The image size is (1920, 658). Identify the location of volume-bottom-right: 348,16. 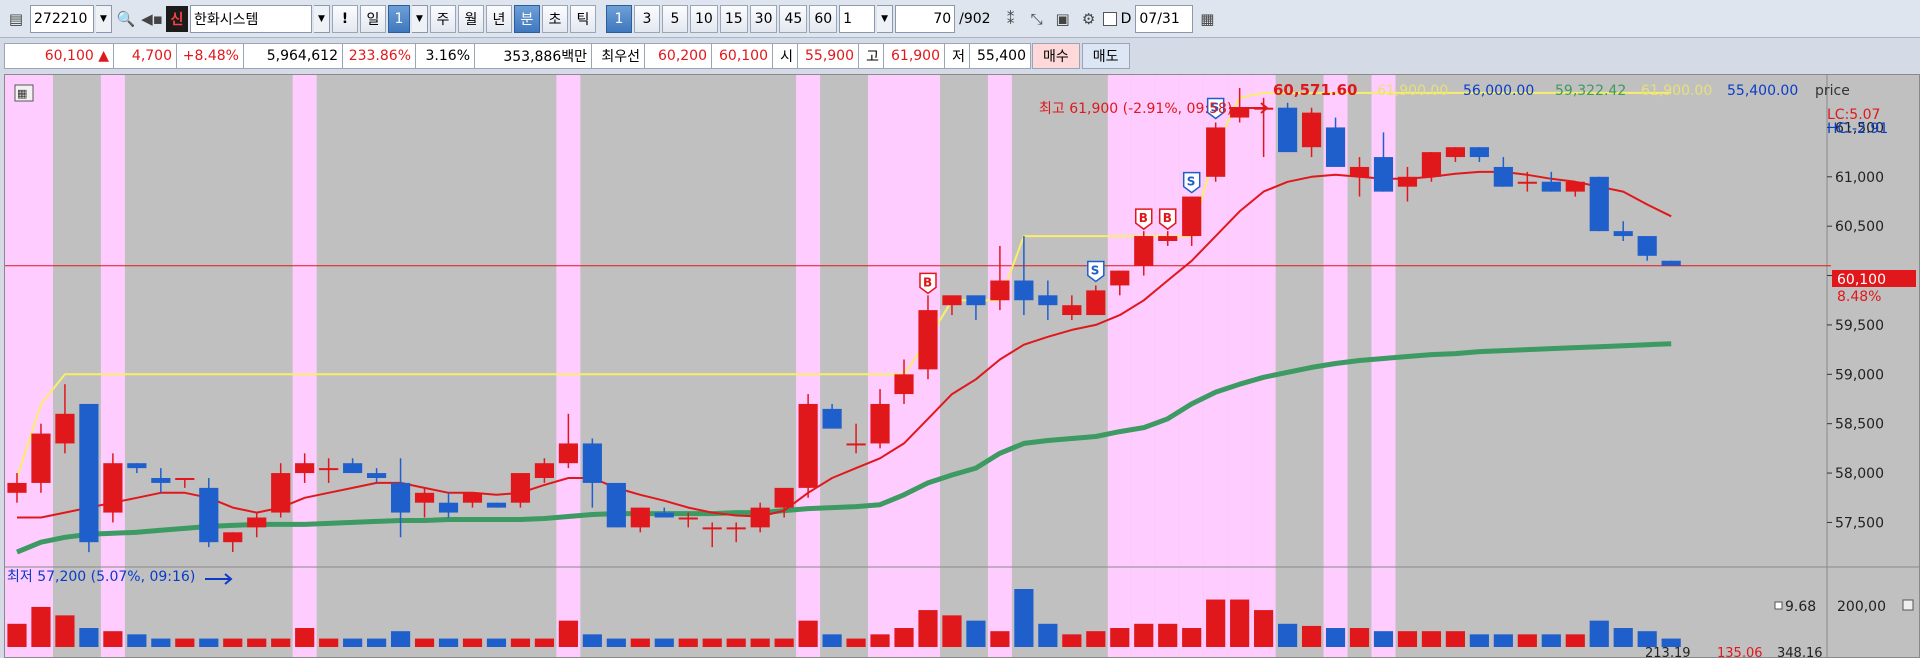
(1800, 652).